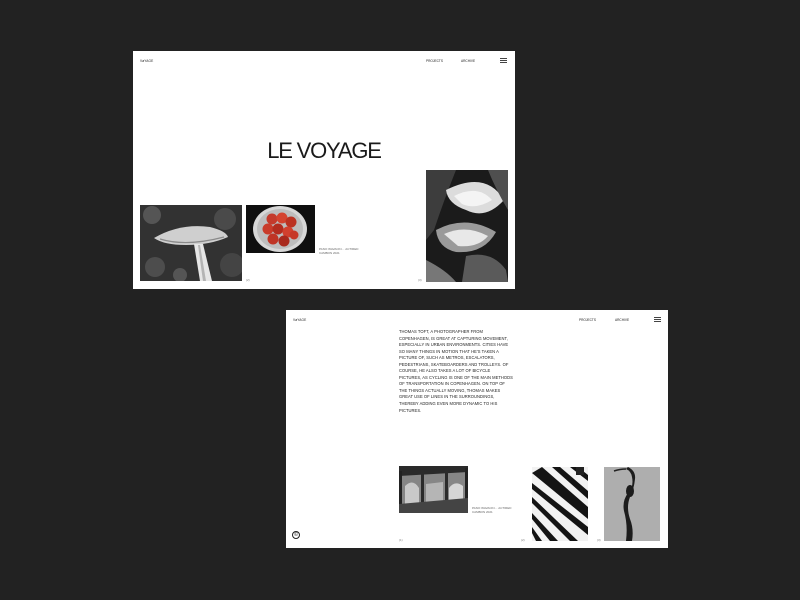  I want to click on shadow-photo, so click(632, 504).